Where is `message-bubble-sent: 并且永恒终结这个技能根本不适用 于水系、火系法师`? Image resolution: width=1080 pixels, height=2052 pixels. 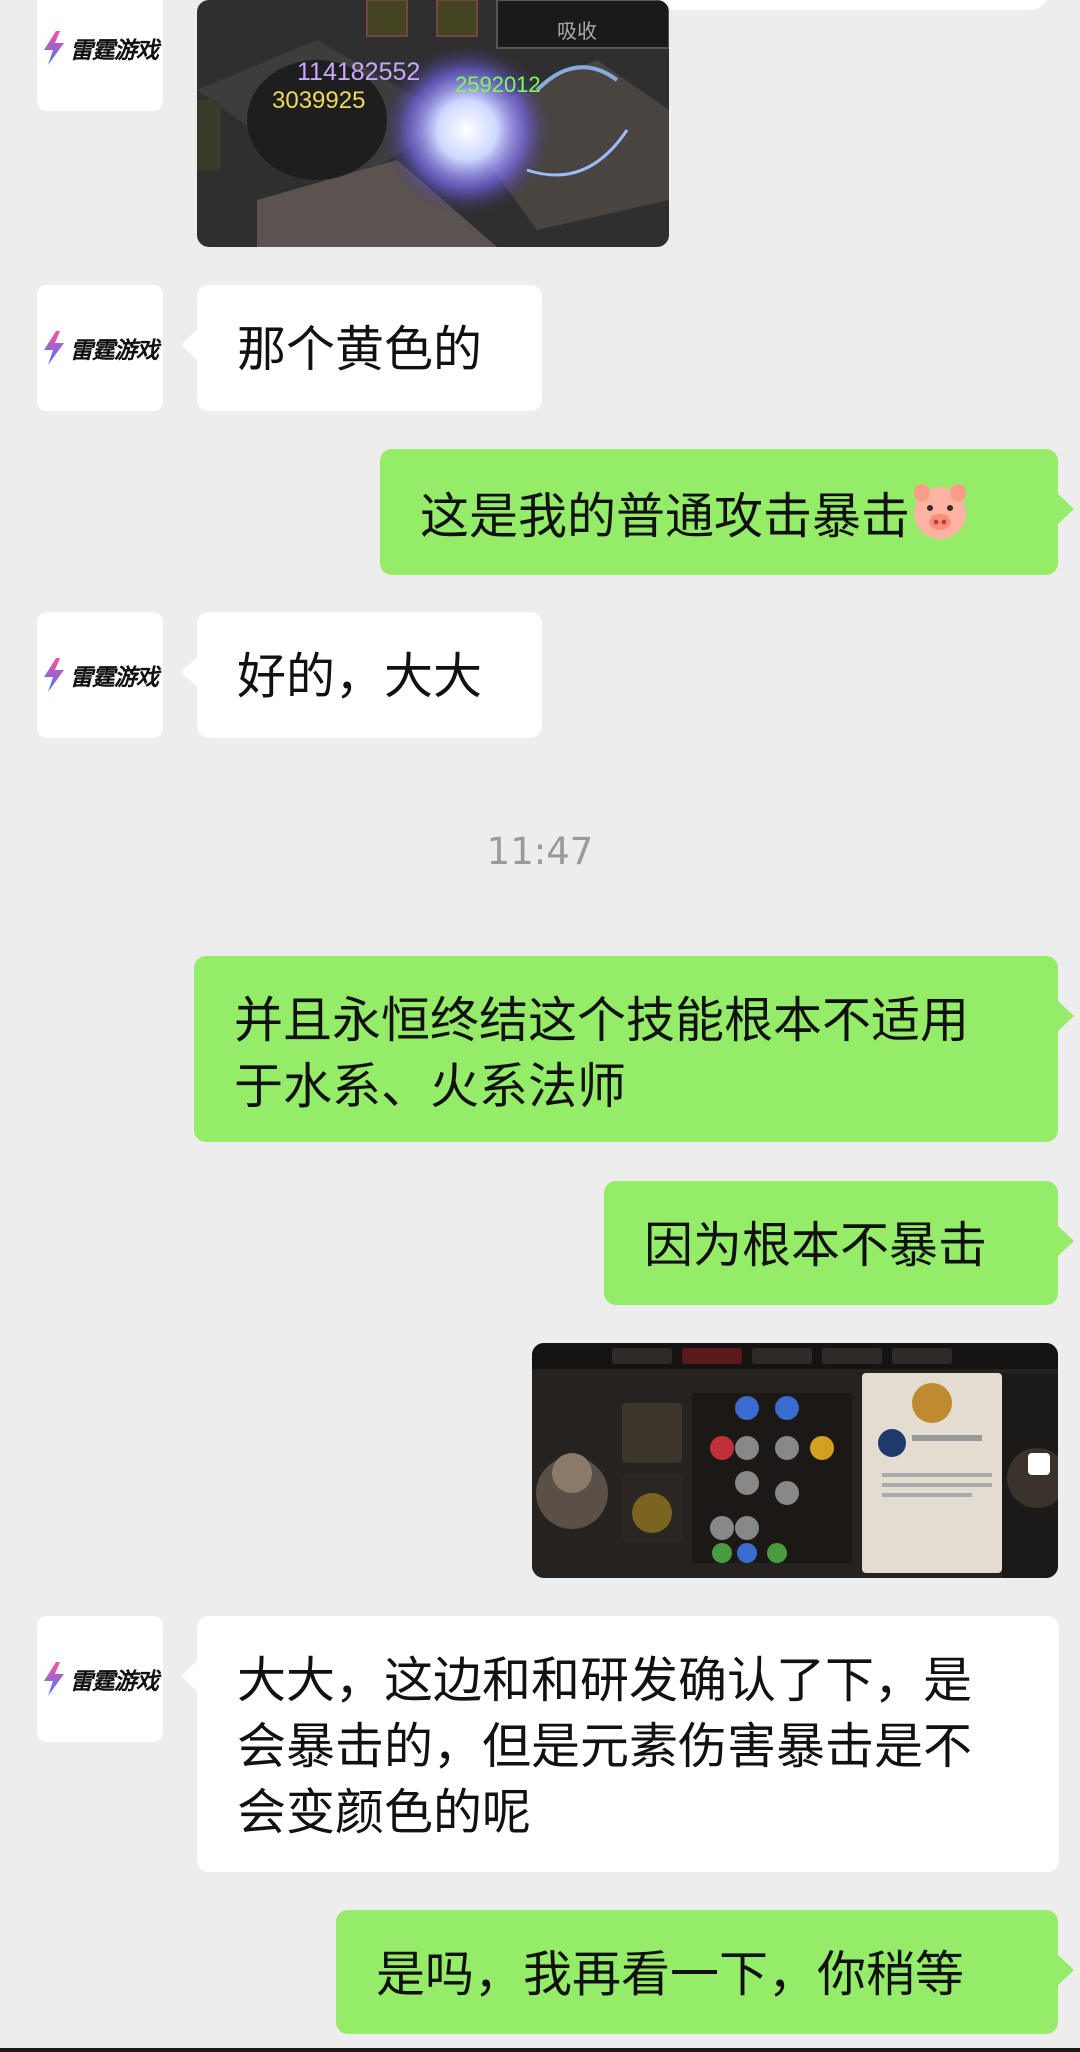
message-bubble-sent: 并且永恒终结这个技能根本不适用 于水系、火系法师 is located at coordinates (634, 1049).